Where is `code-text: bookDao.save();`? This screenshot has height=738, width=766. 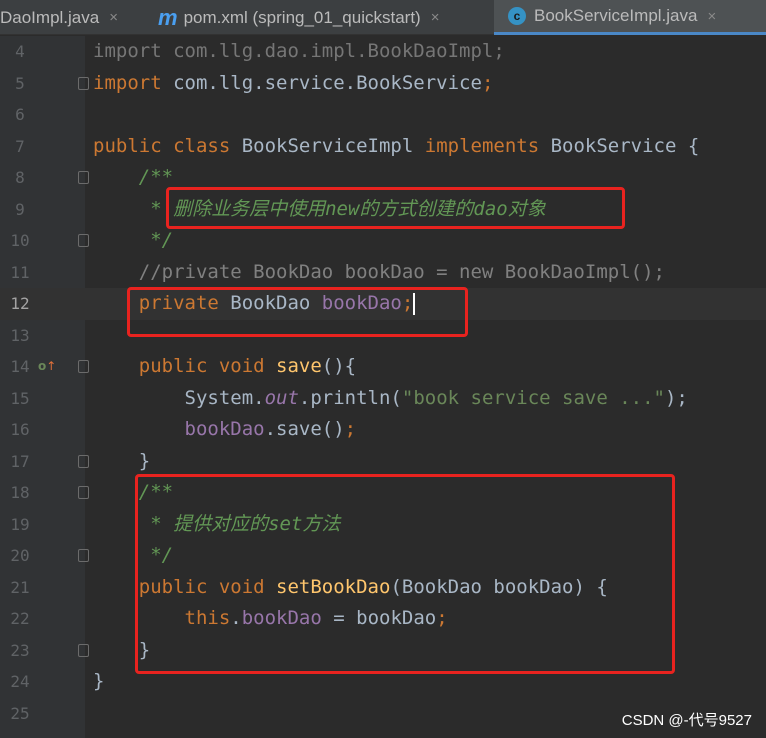 code-text: bookDao.save(); is located at coordinates (225, 429).